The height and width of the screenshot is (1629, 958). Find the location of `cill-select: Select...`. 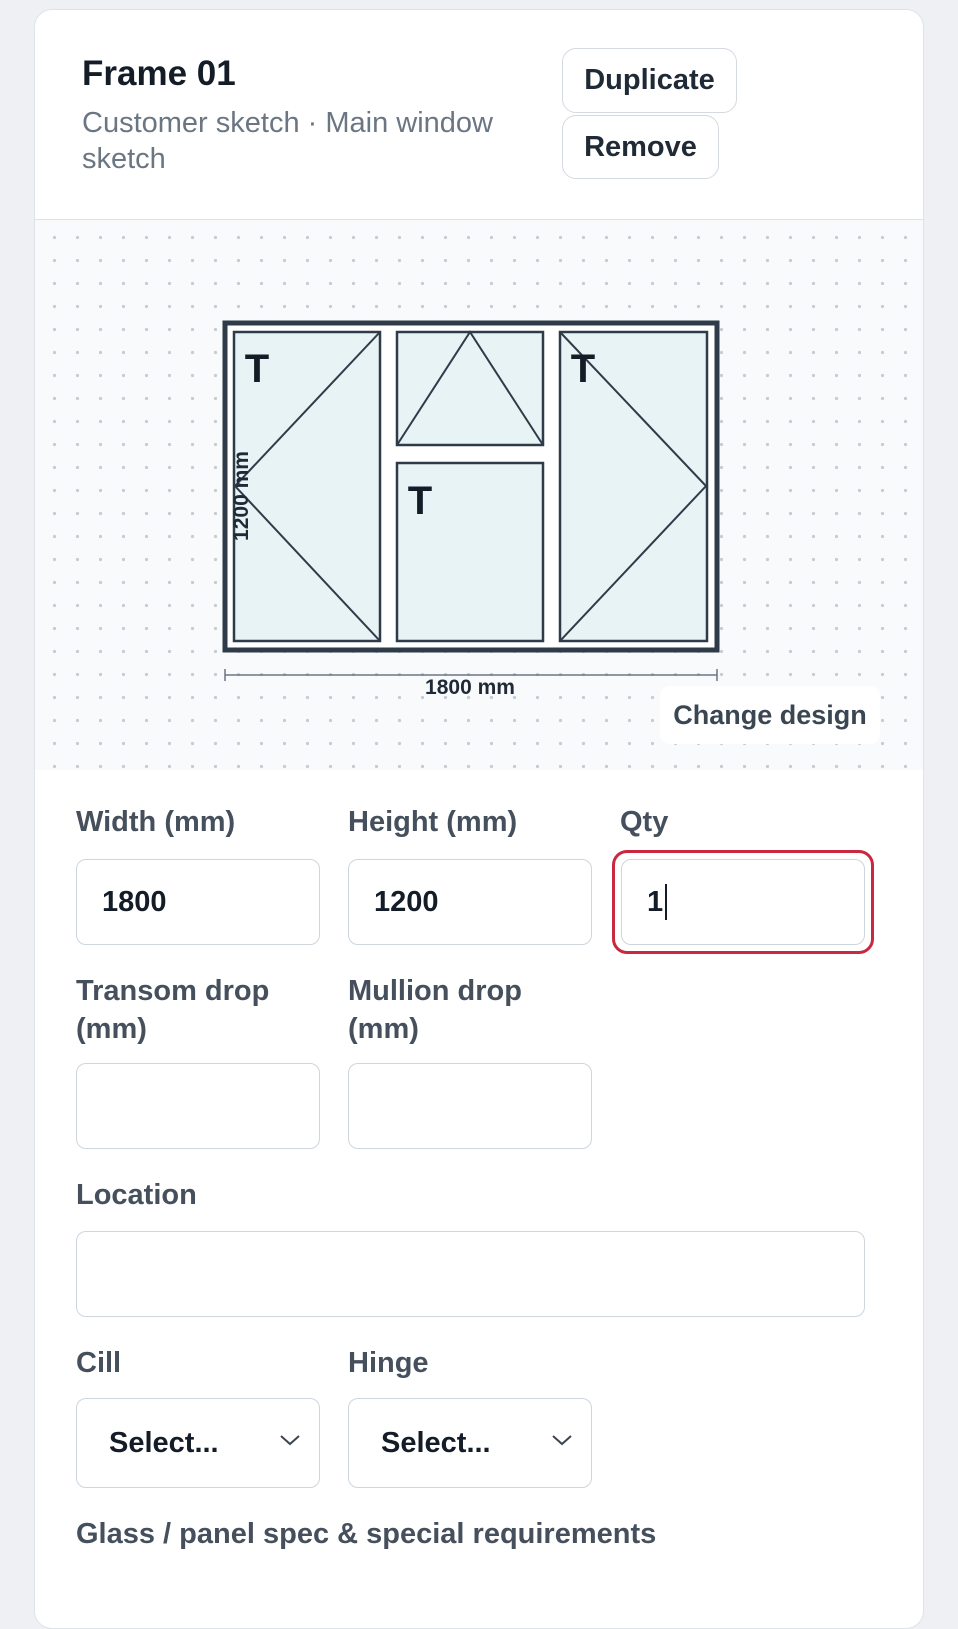

cill-select: Select... is located at coordinates (198, 1443).